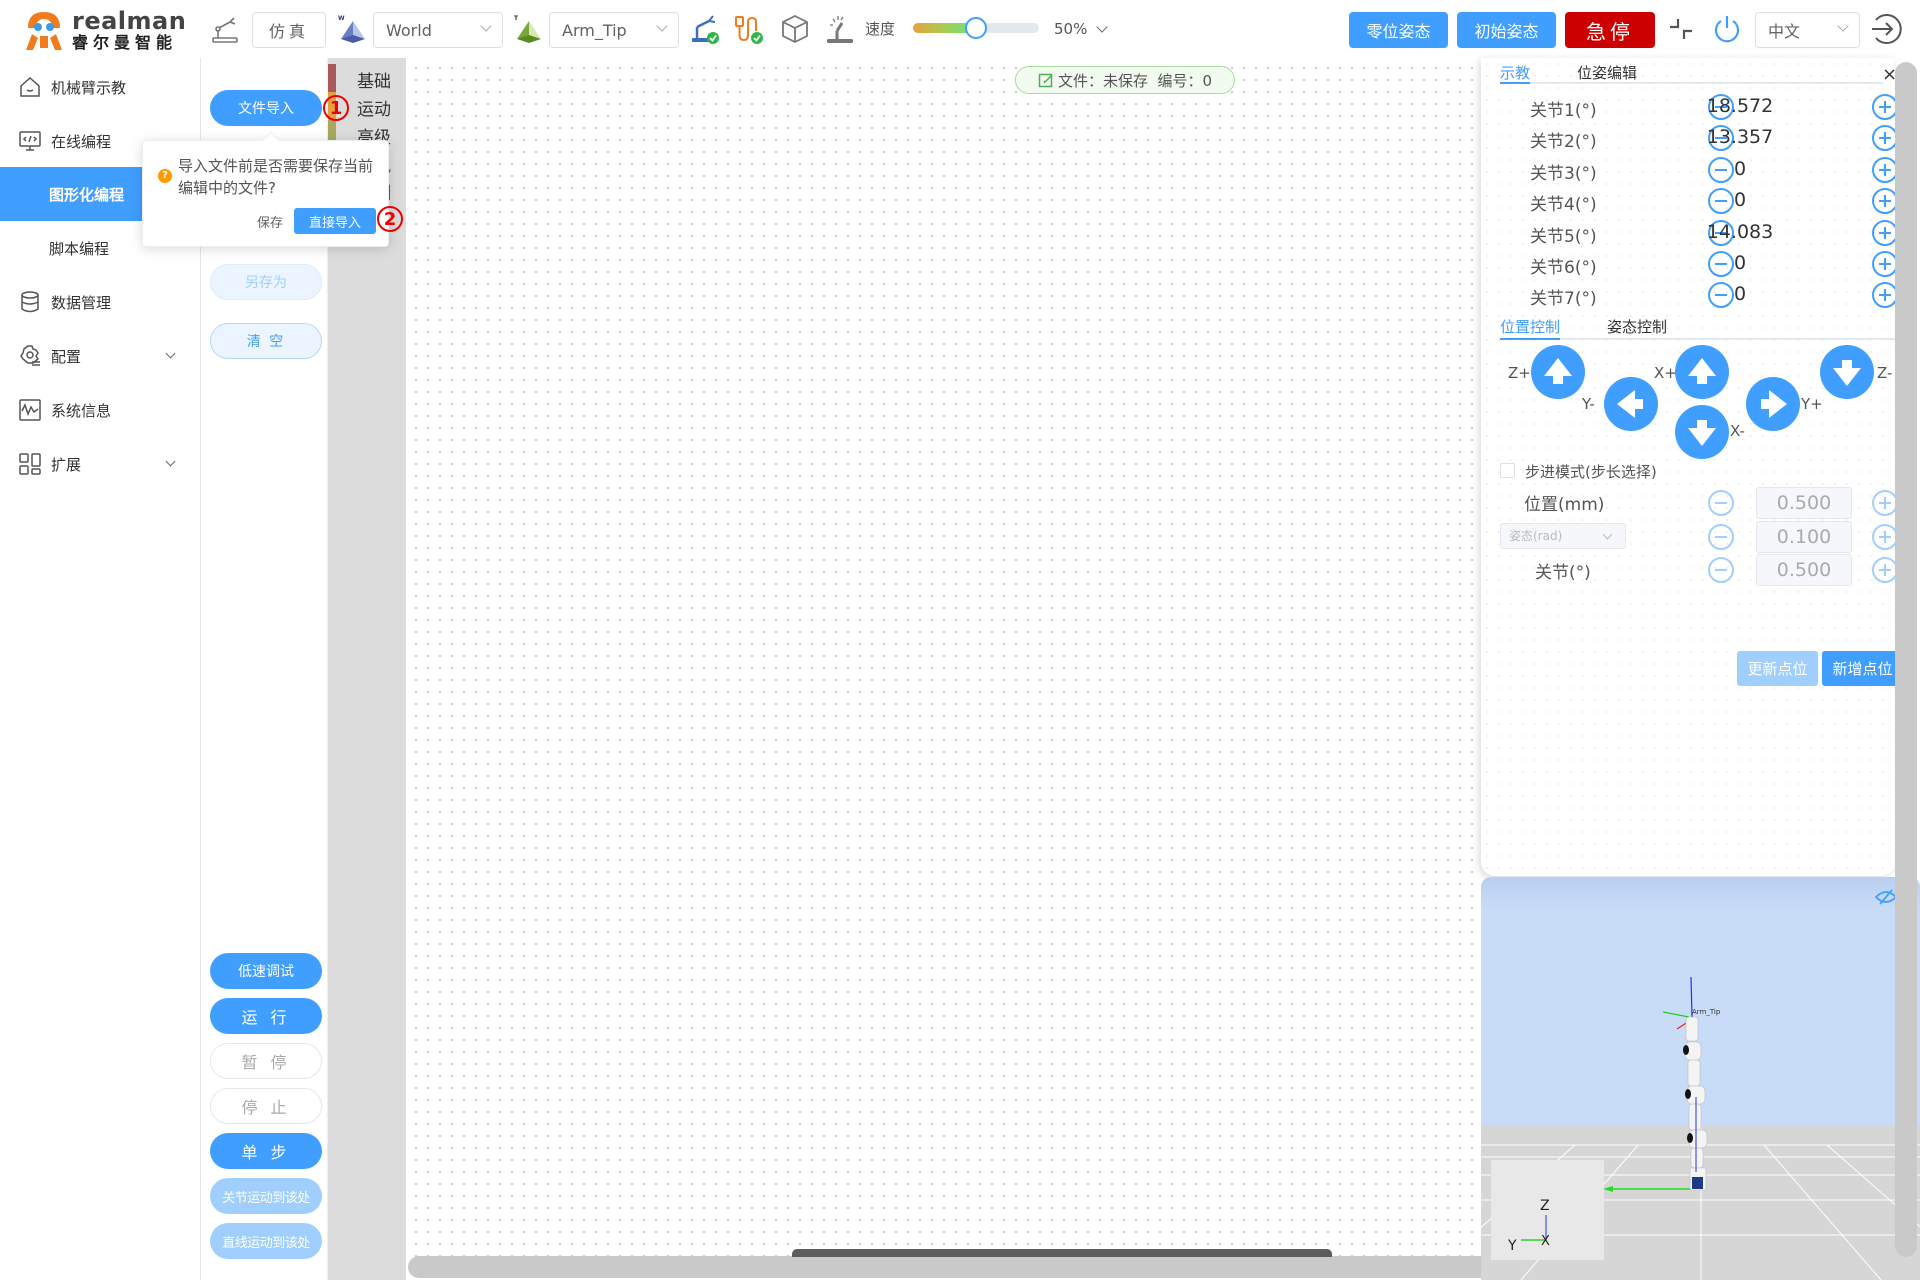 The image size is (1920, 1280). What do you see at coordinates (1631, 404) in the screenshot?
I see `jog-y-minus-button` at bounding box center [1631, 404].